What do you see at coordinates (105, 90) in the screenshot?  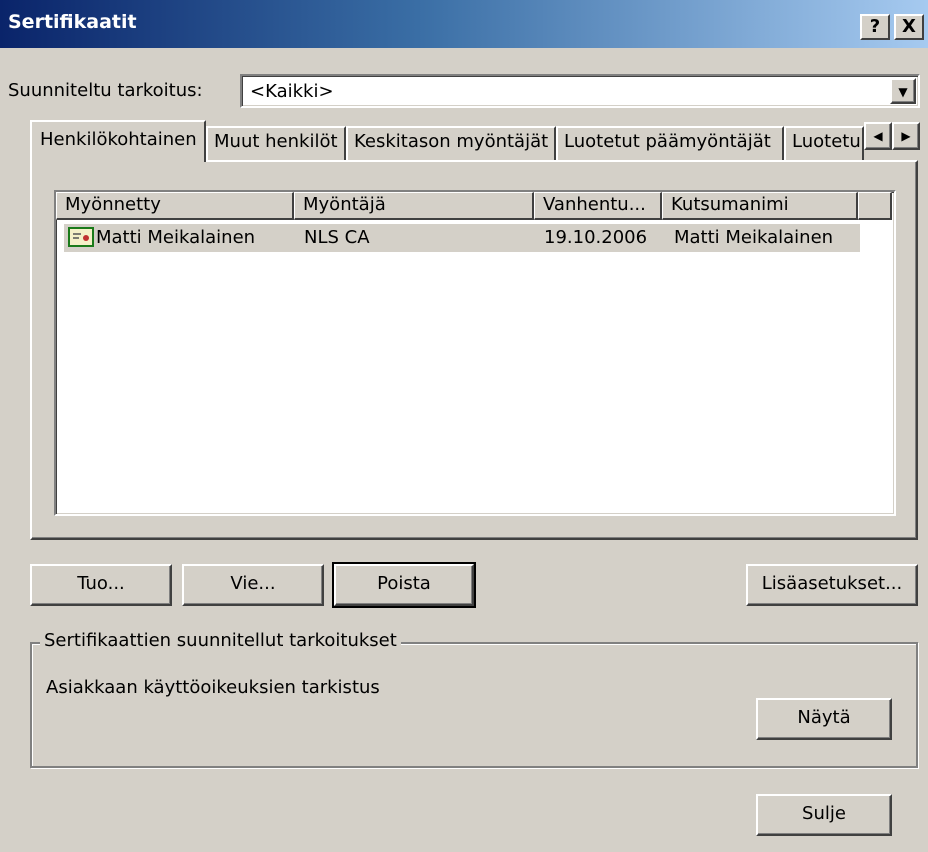 I see `purpose-label: Suunniteltu tarkoitus:` at bounding box center [105, 90].